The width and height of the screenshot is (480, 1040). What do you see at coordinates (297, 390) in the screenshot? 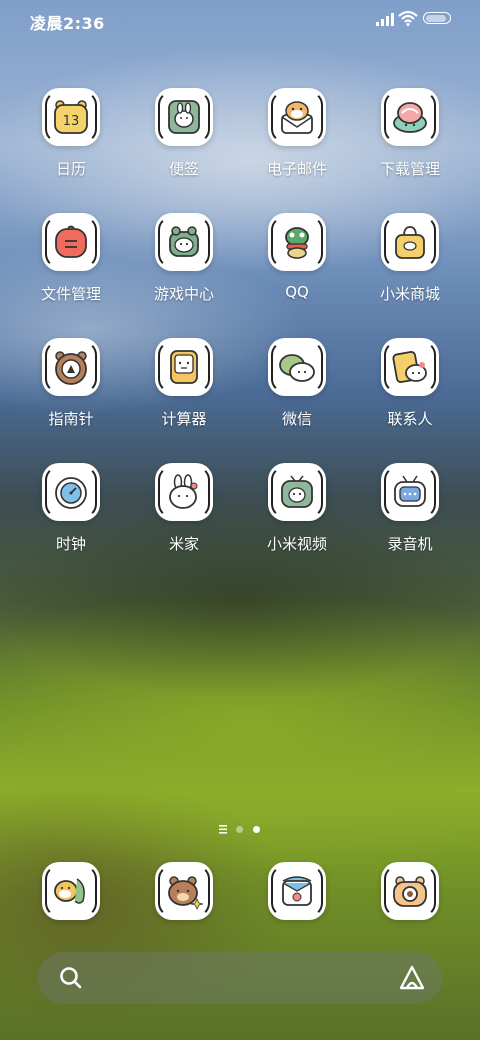
I see `app-wechat: 微信` at bounding box center [297, 390].